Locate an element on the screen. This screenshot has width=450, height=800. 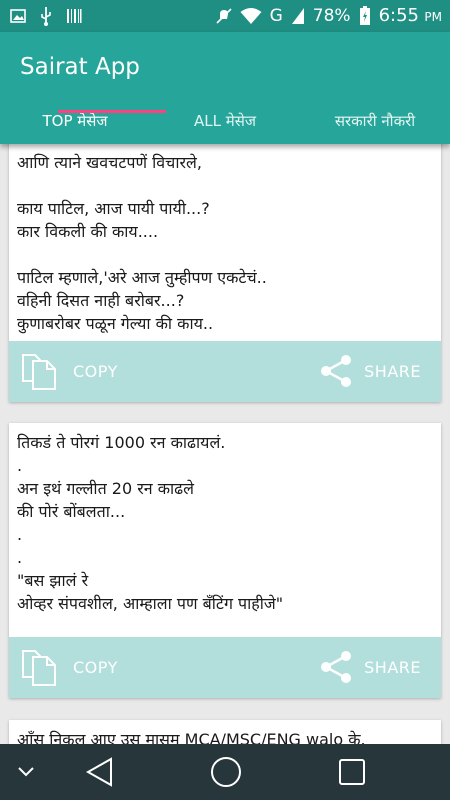
status-bar: G 78% 6:55 PM is located at coordinates (225, 16).